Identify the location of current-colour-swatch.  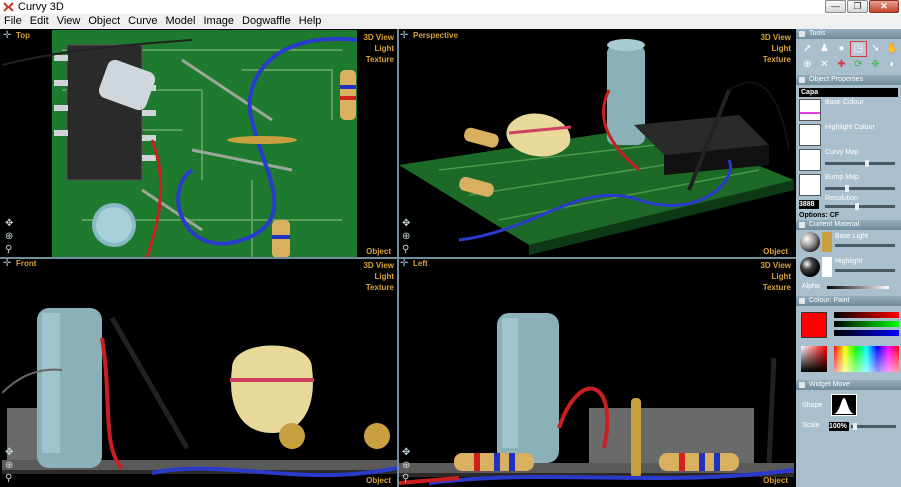
(814, 325).